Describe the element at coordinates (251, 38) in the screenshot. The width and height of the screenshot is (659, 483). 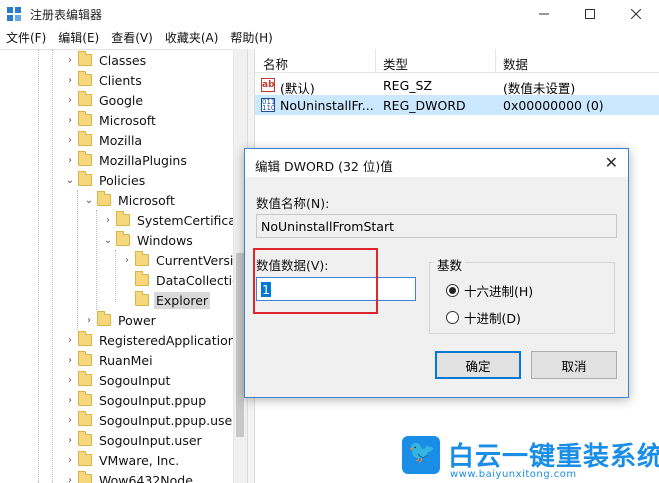
I see `menu-help: 帮助(H)` at that location.